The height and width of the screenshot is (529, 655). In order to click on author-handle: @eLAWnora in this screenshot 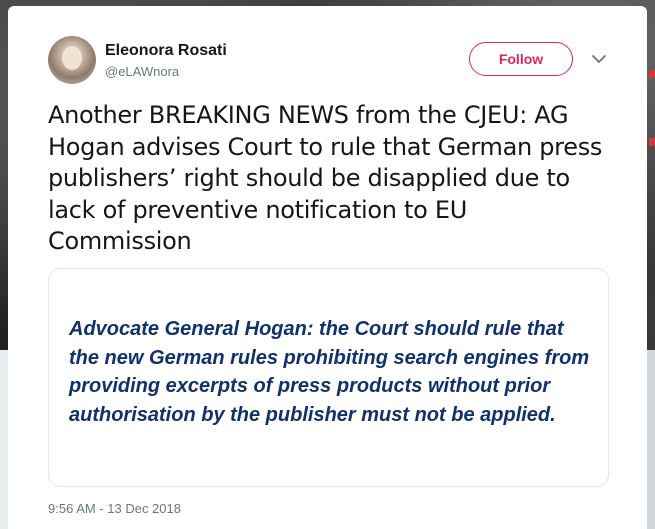, I will do `click(142, 71)`.